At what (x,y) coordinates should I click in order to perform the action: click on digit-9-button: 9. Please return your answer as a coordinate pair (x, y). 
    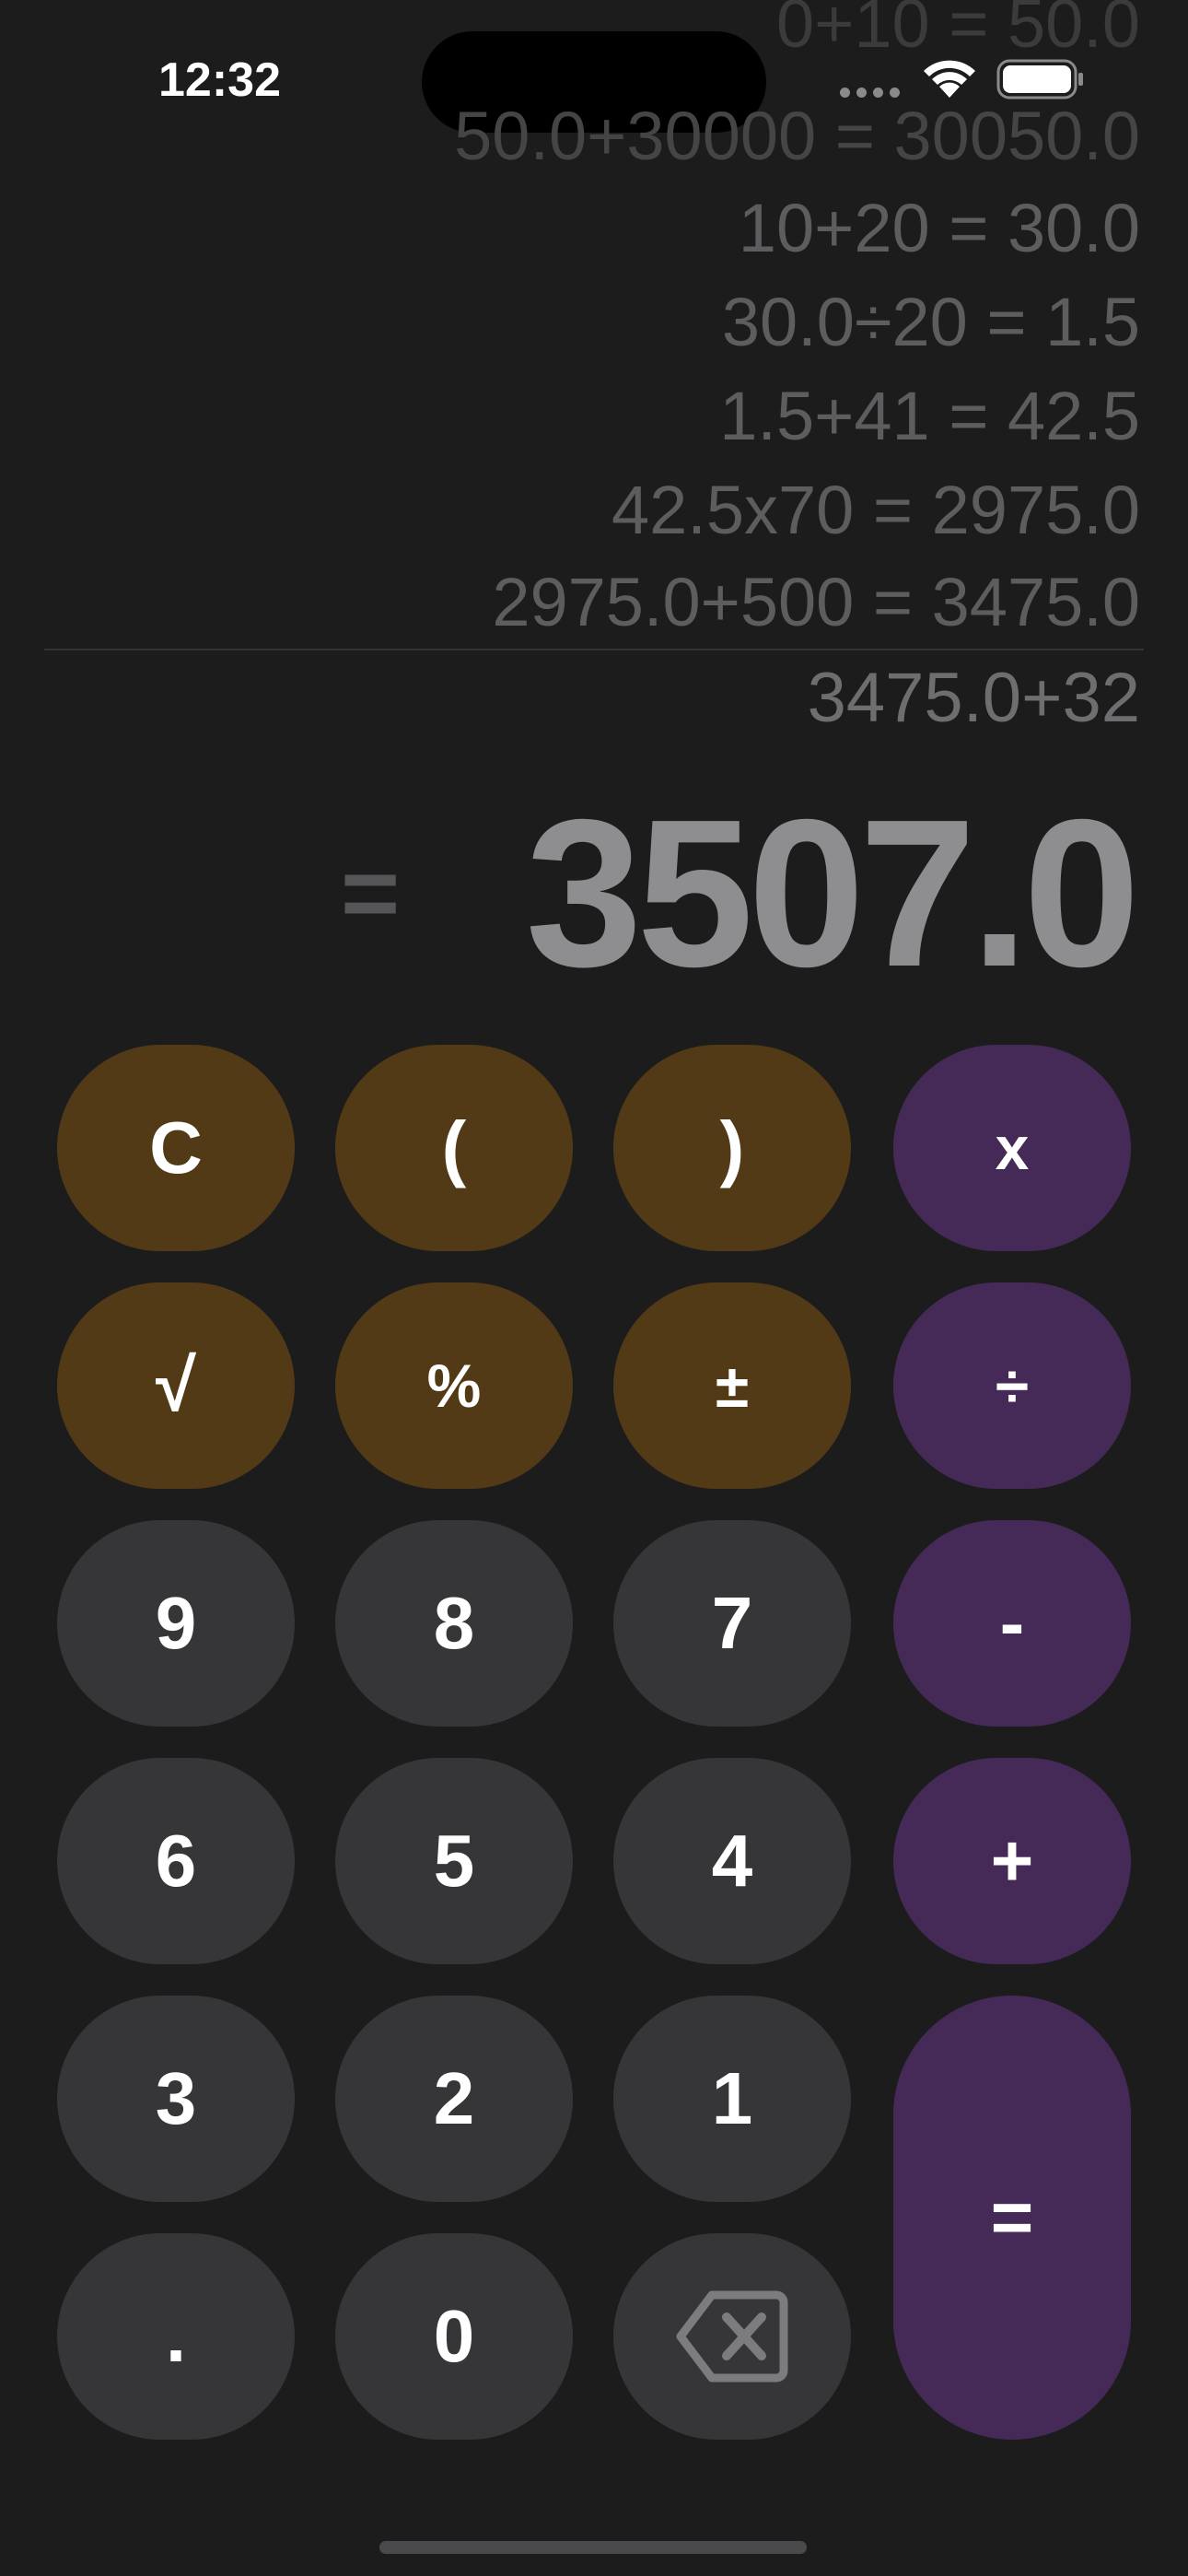
    Looking at the image, I should click on (176, 1623).